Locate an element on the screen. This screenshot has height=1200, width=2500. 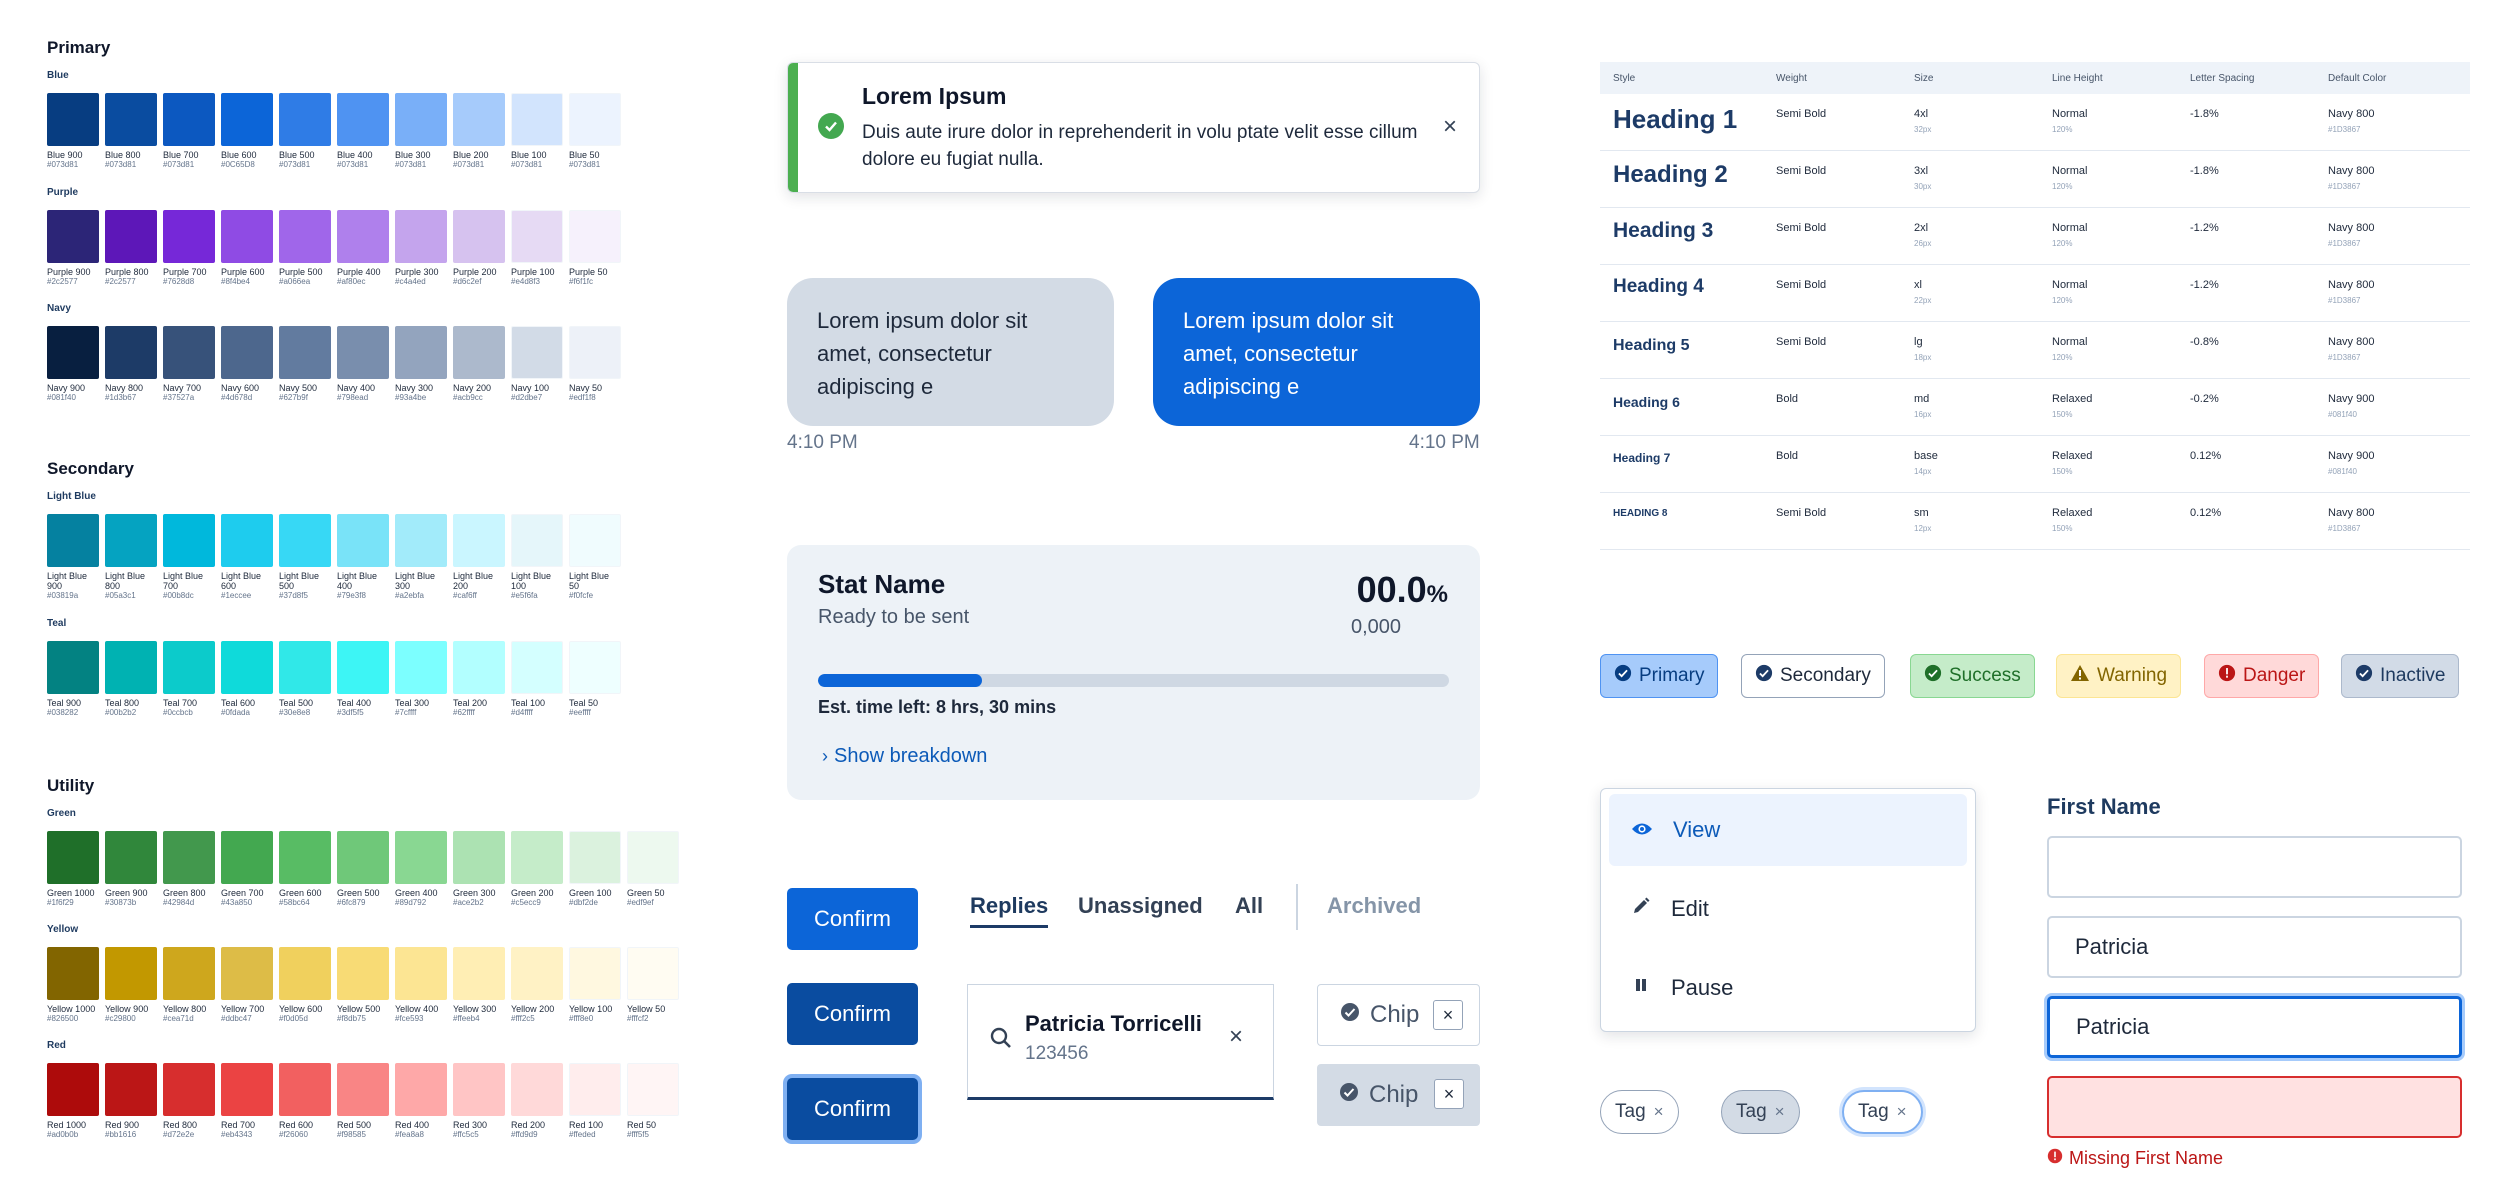
chip-default: Chip × is located at coordinates (1398, 1015).